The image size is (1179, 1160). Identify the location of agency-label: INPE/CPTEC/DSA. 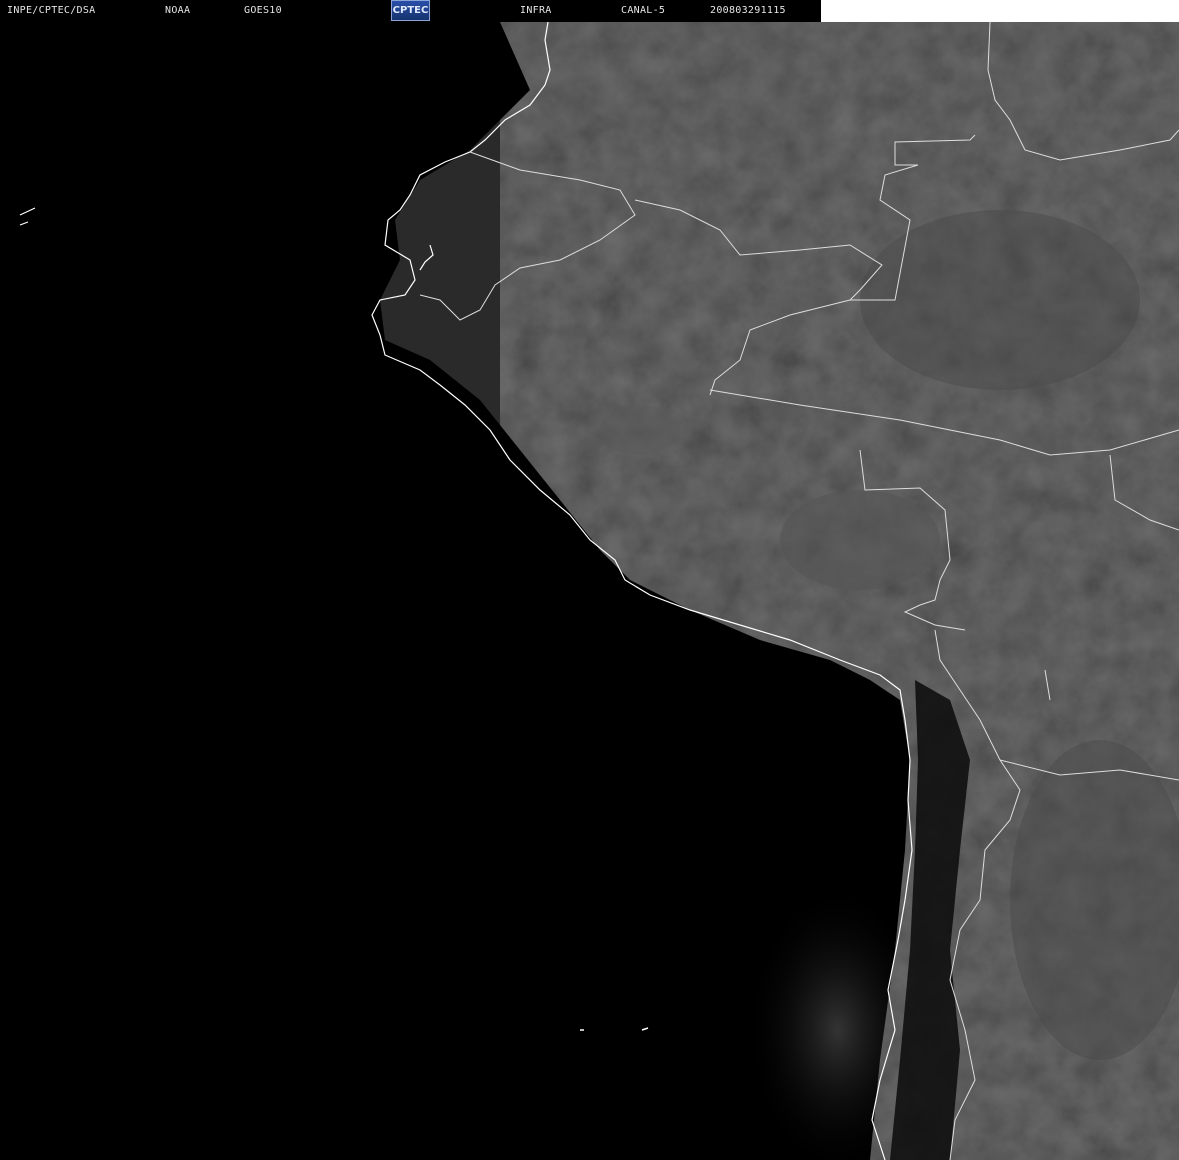
(51, 10).